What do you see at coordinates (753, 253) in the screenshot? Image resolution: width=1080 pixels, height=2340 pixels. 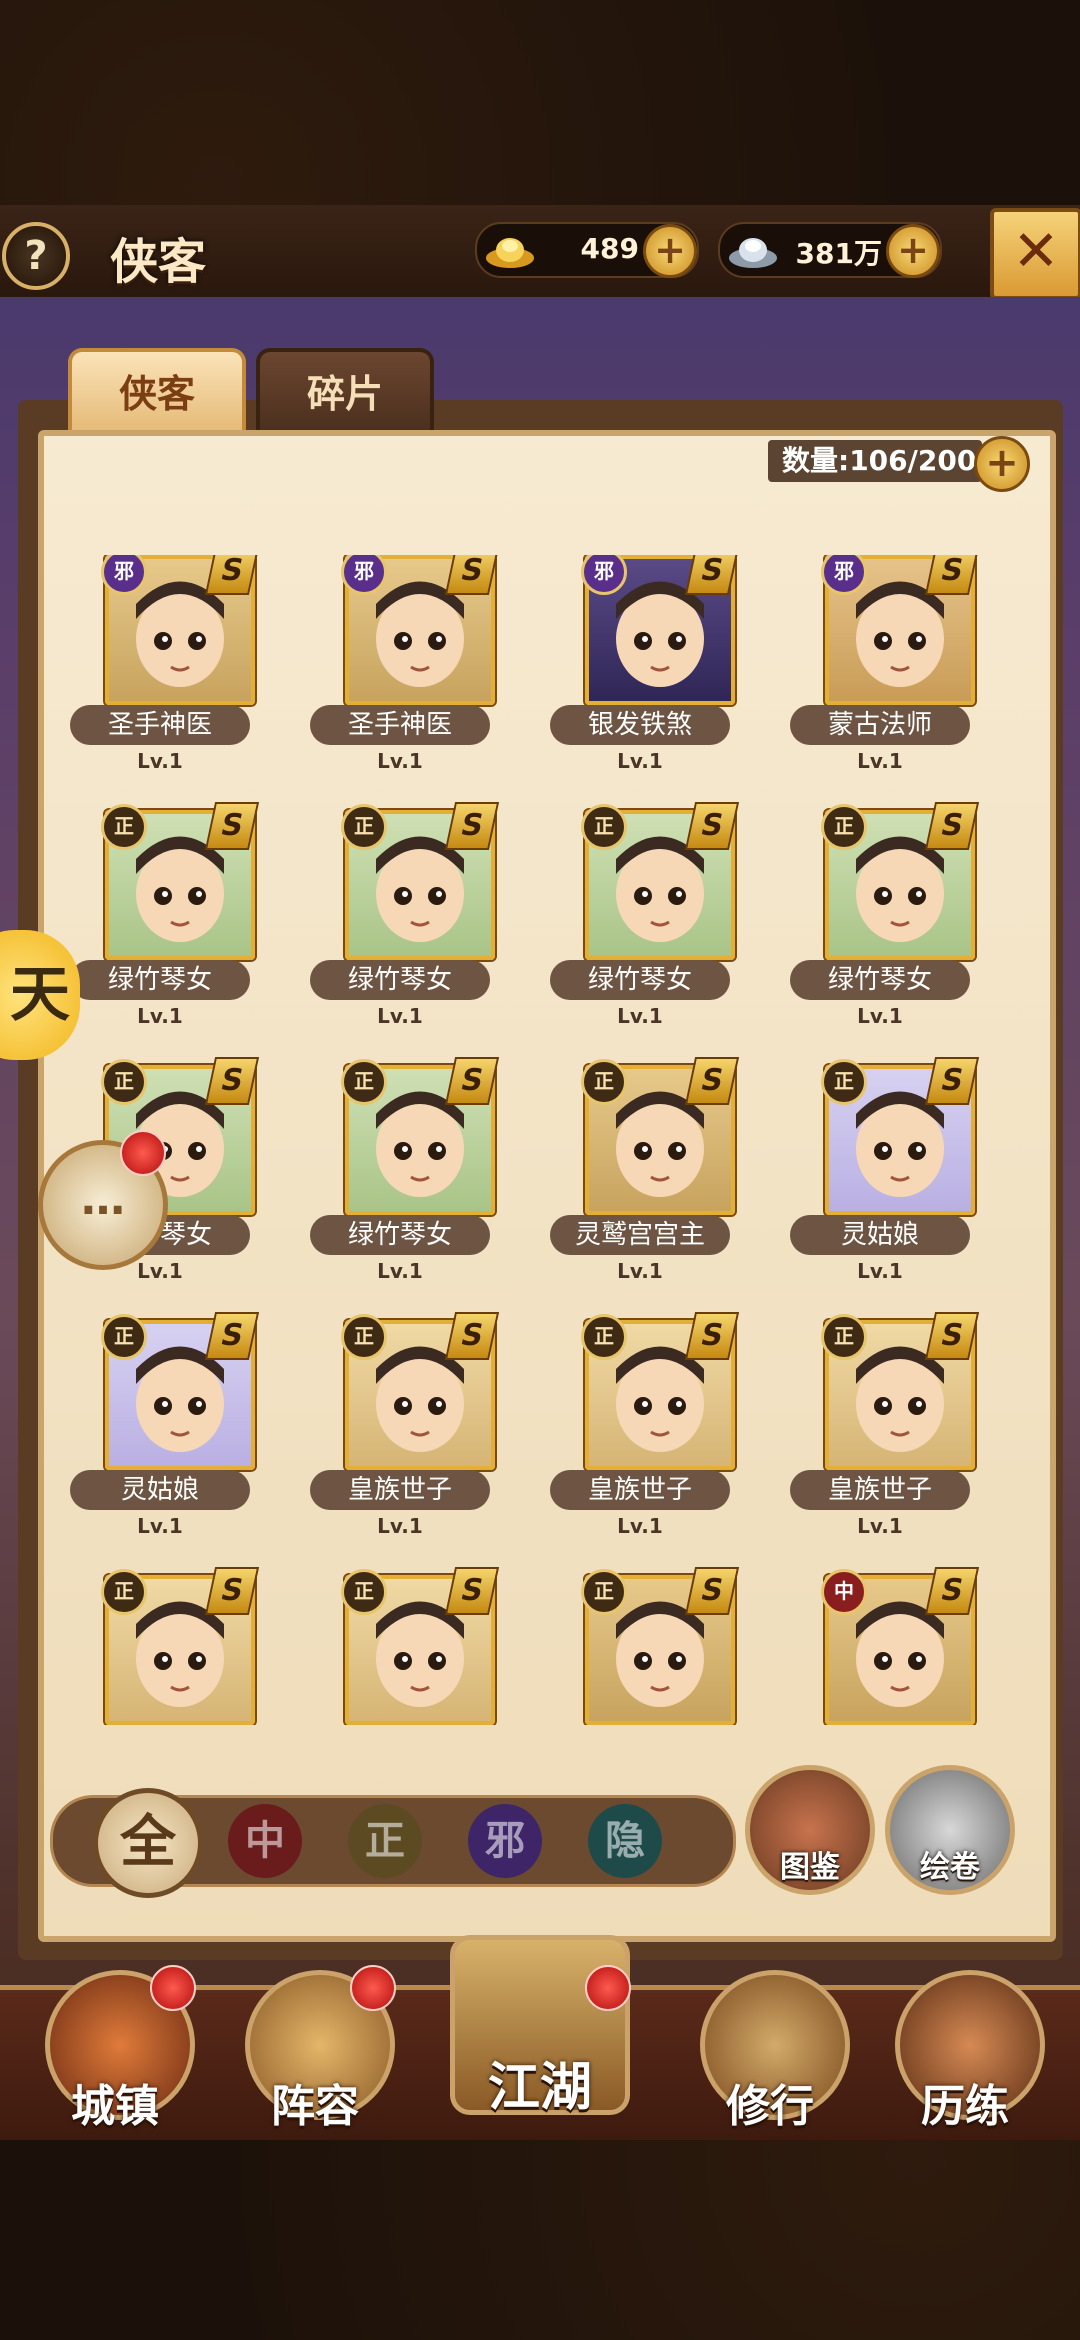 I see `silver-ingot-icon` at bounding box center [753, 253].